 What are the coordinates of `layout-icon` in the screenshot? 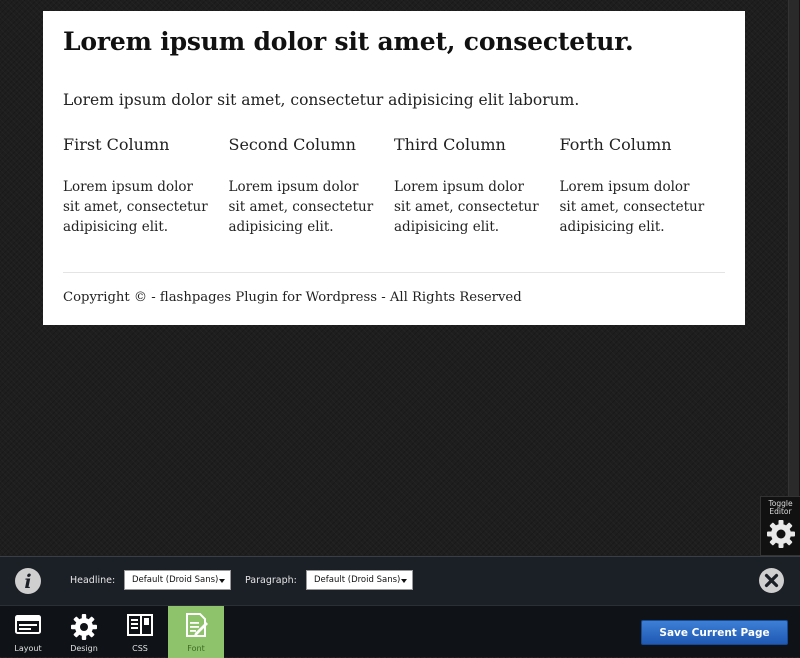 It's located at (28, 624).